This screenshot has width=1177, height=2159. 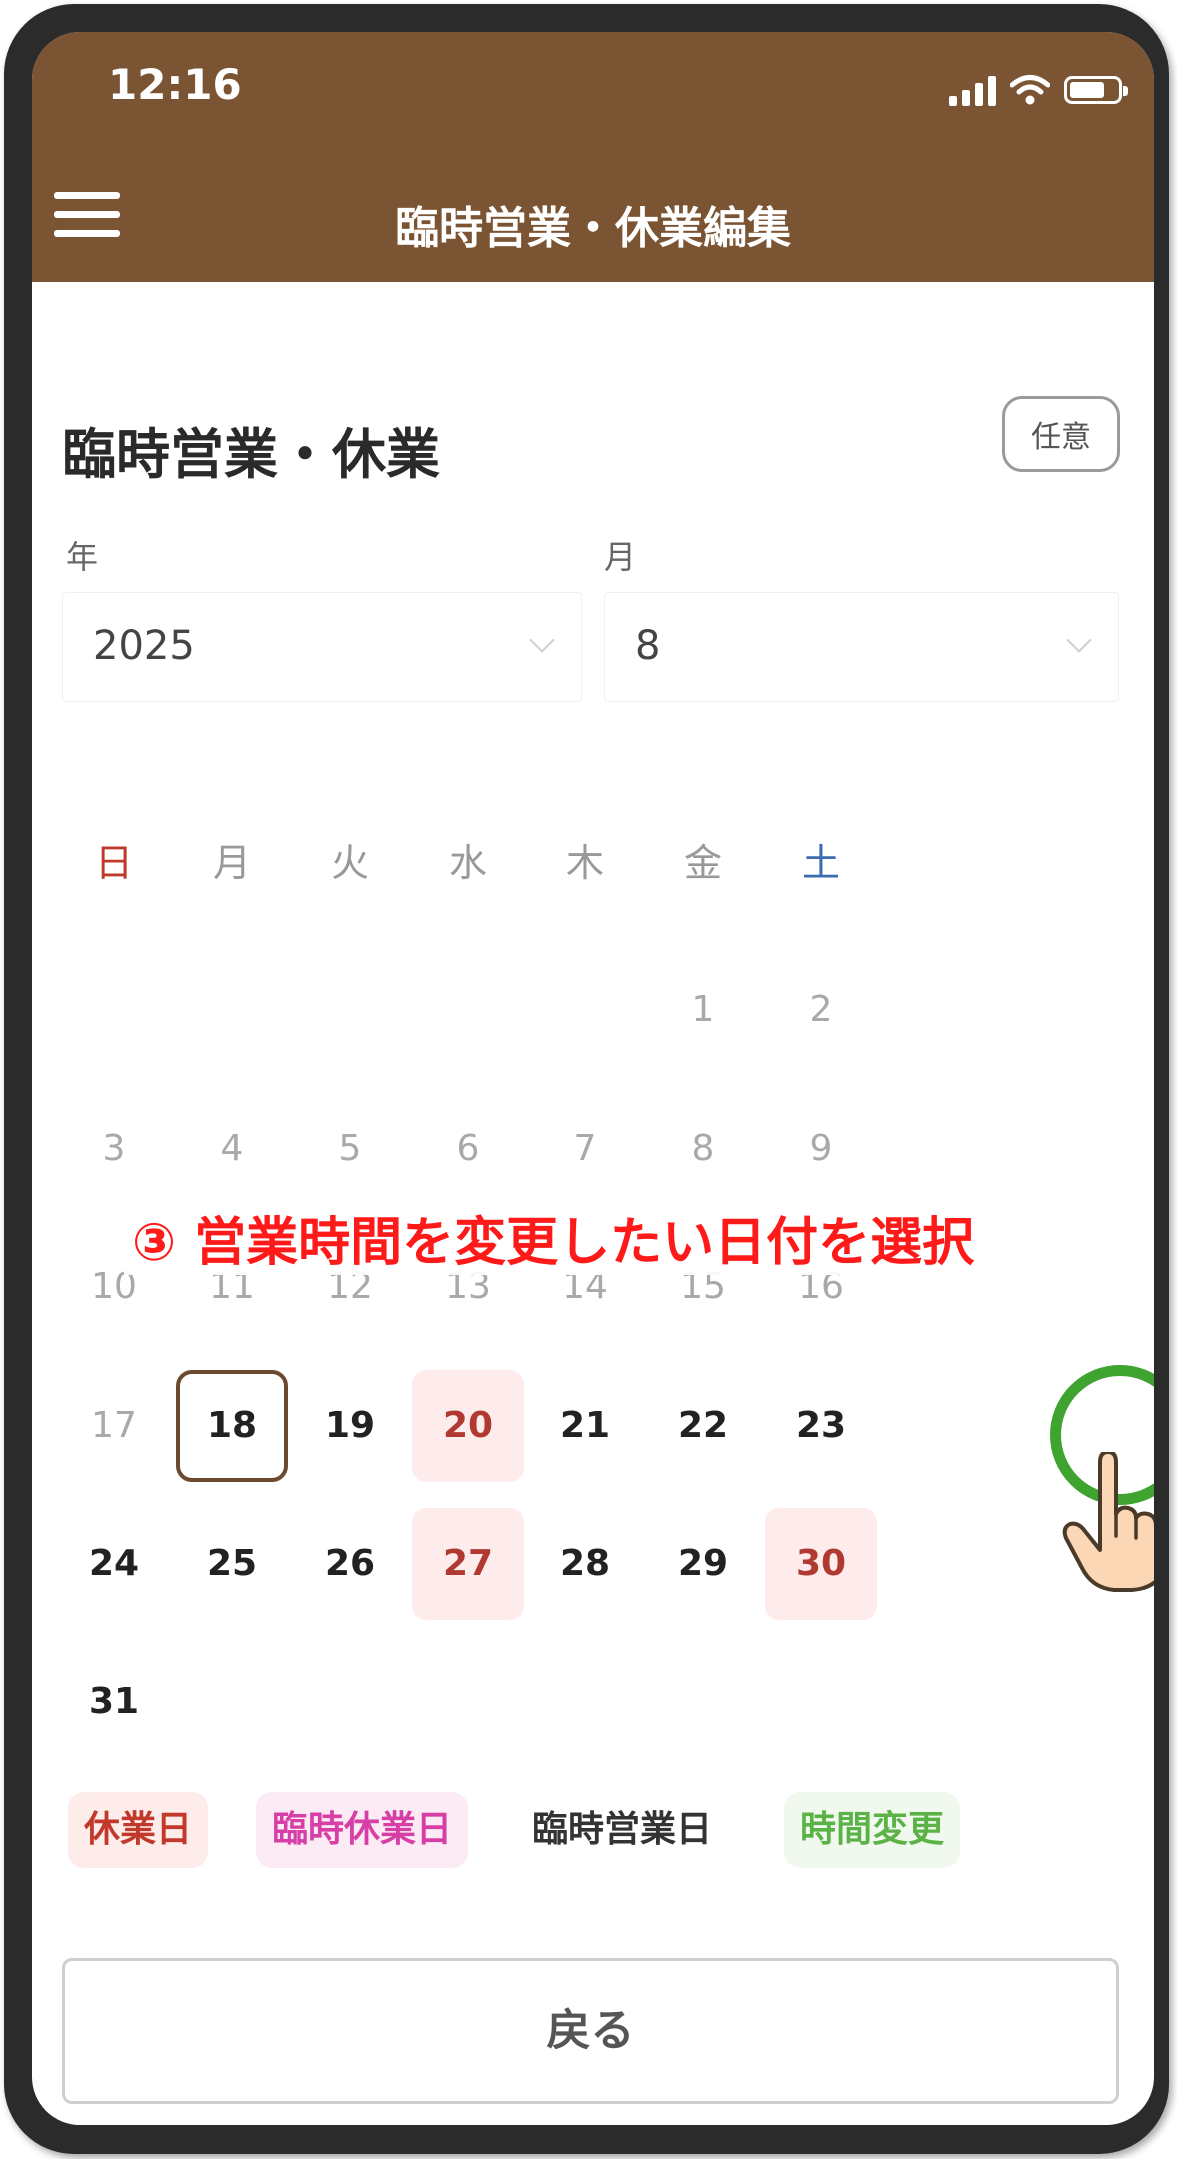 What do you see at coordinates (350, 1564) in the screenshot?
I see `calendar-day: 26` at bounding box center [350, 1564].